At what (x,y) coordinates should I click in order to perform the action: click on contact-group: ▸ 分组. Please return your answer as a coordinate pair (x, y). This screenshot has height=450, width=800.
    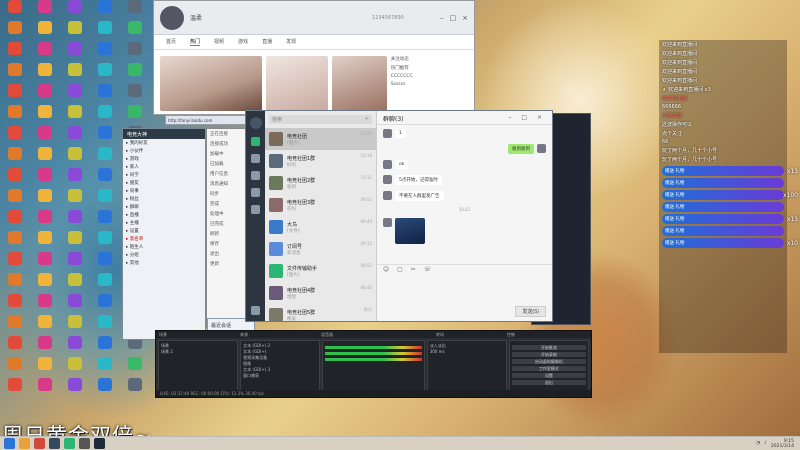
    Looking at the image, I should click on (164, 255).